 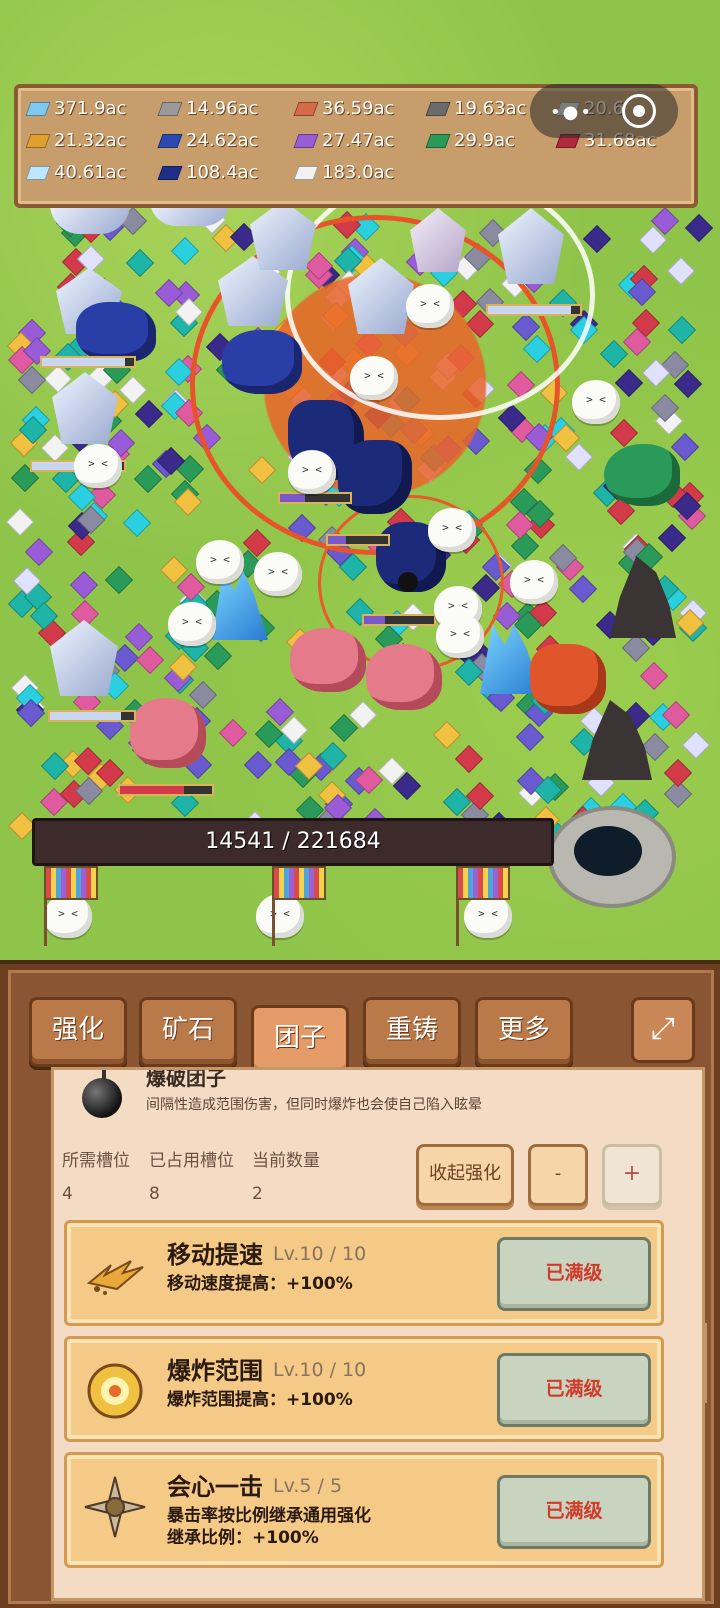 I want to click on resource-value: 27.47ac, so click(x=358, y=140).